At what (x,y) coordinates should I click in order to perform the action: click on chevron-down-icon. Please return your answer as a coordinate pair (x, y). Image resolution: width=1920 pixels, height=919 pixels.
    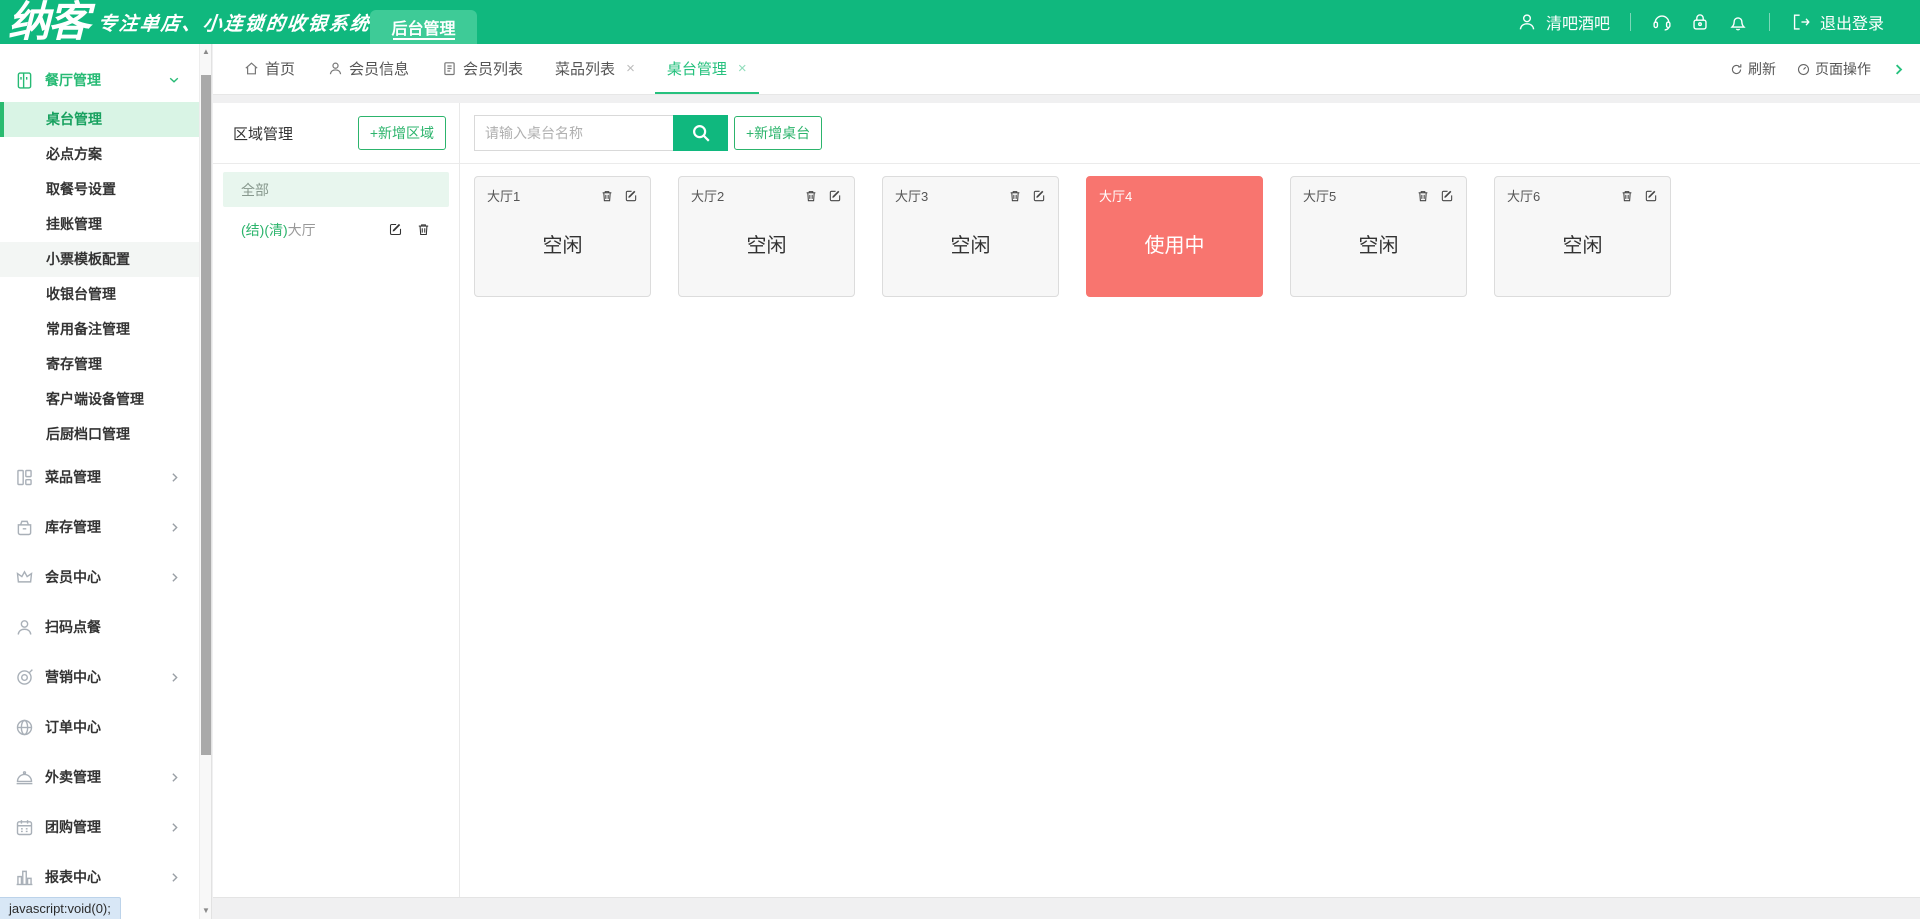
    Looking at the image, I should click on (174, 80).